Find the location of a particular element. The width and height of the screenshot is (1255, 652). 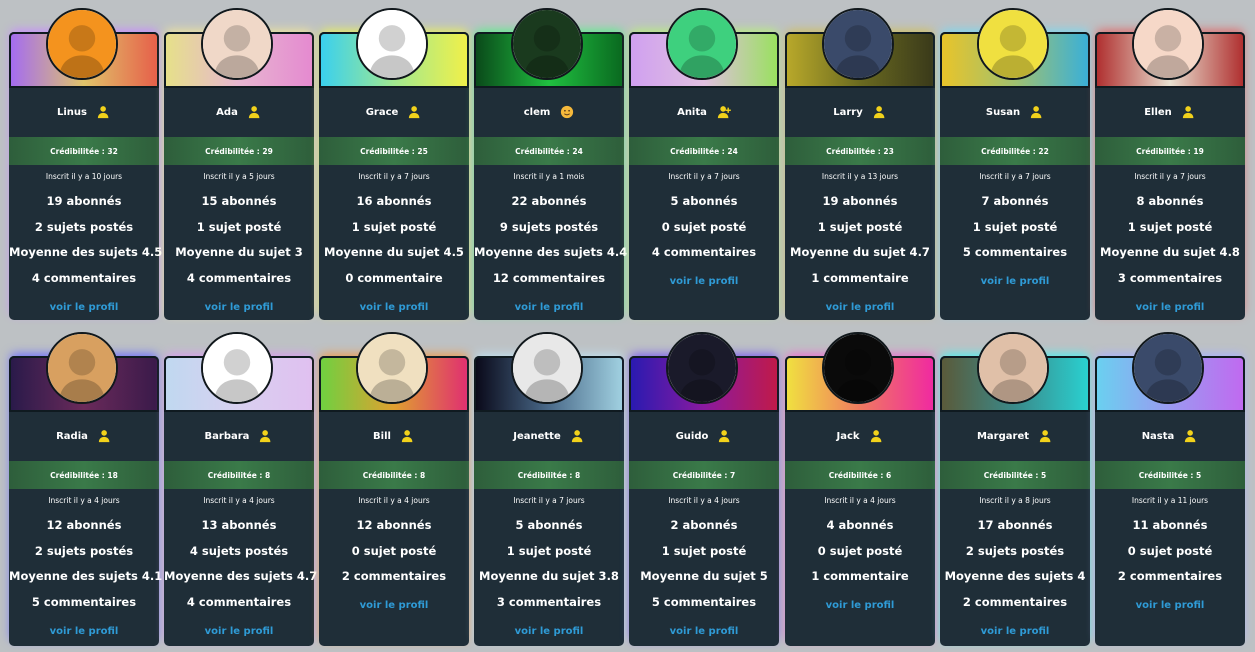

credibility-bar: Crédibilitée : 19 is located at coordinates (1170, 151).